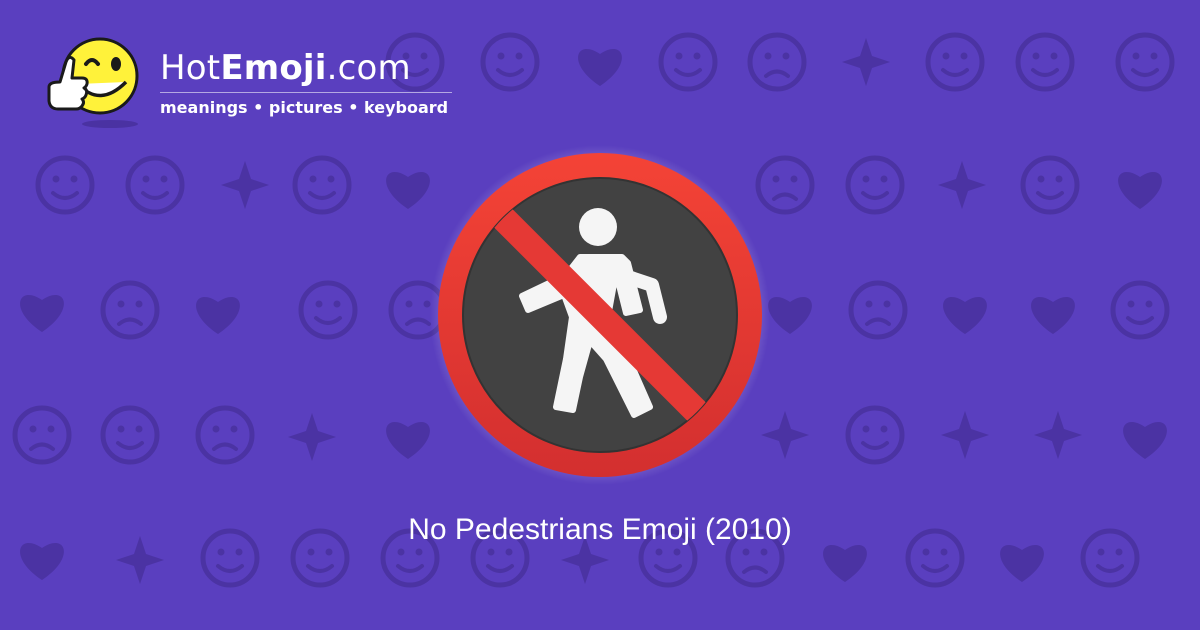  I want to click on site-name-tld: .com, so click(368, 68).